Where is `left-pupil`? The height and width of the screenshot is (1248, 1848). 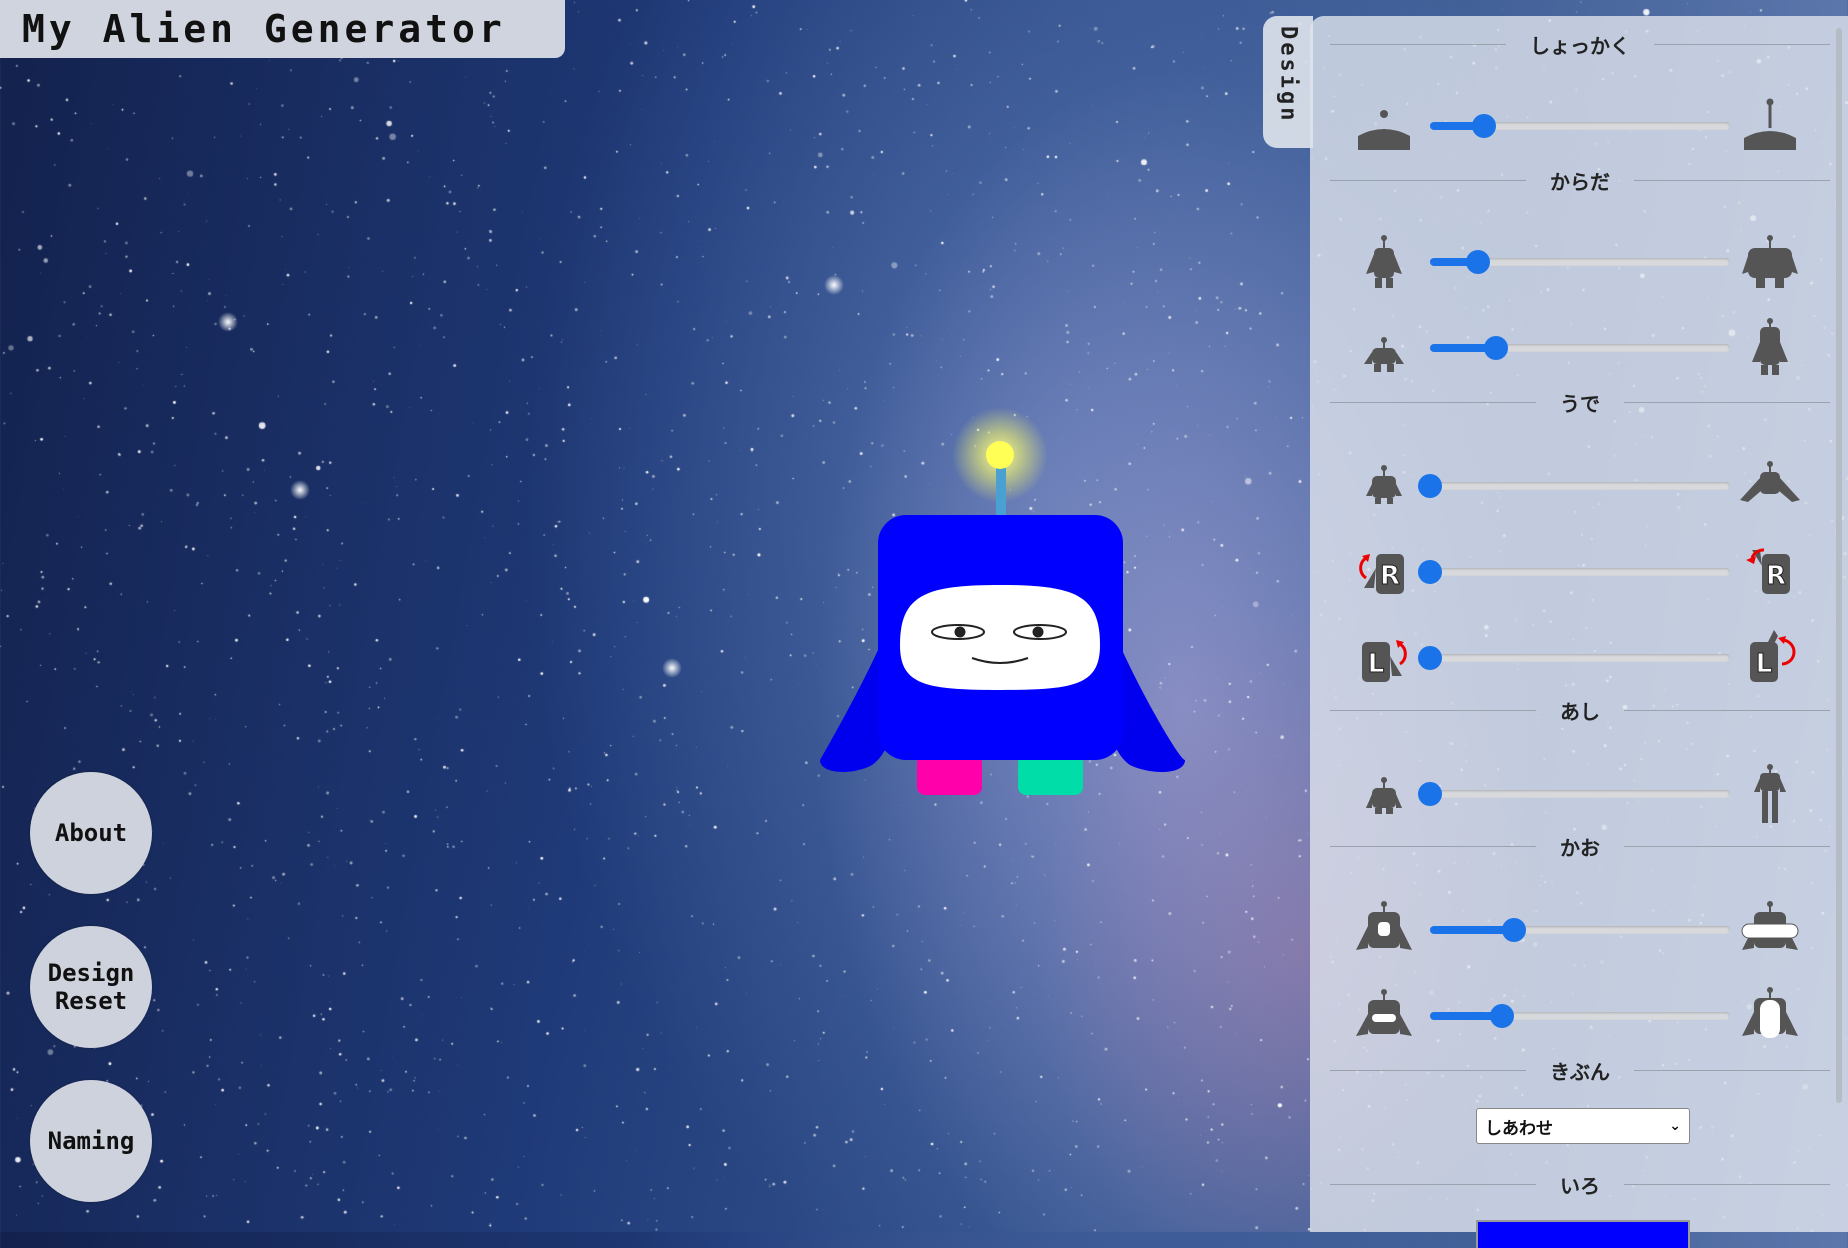 left-pupil is located at coordinates (960, 632).